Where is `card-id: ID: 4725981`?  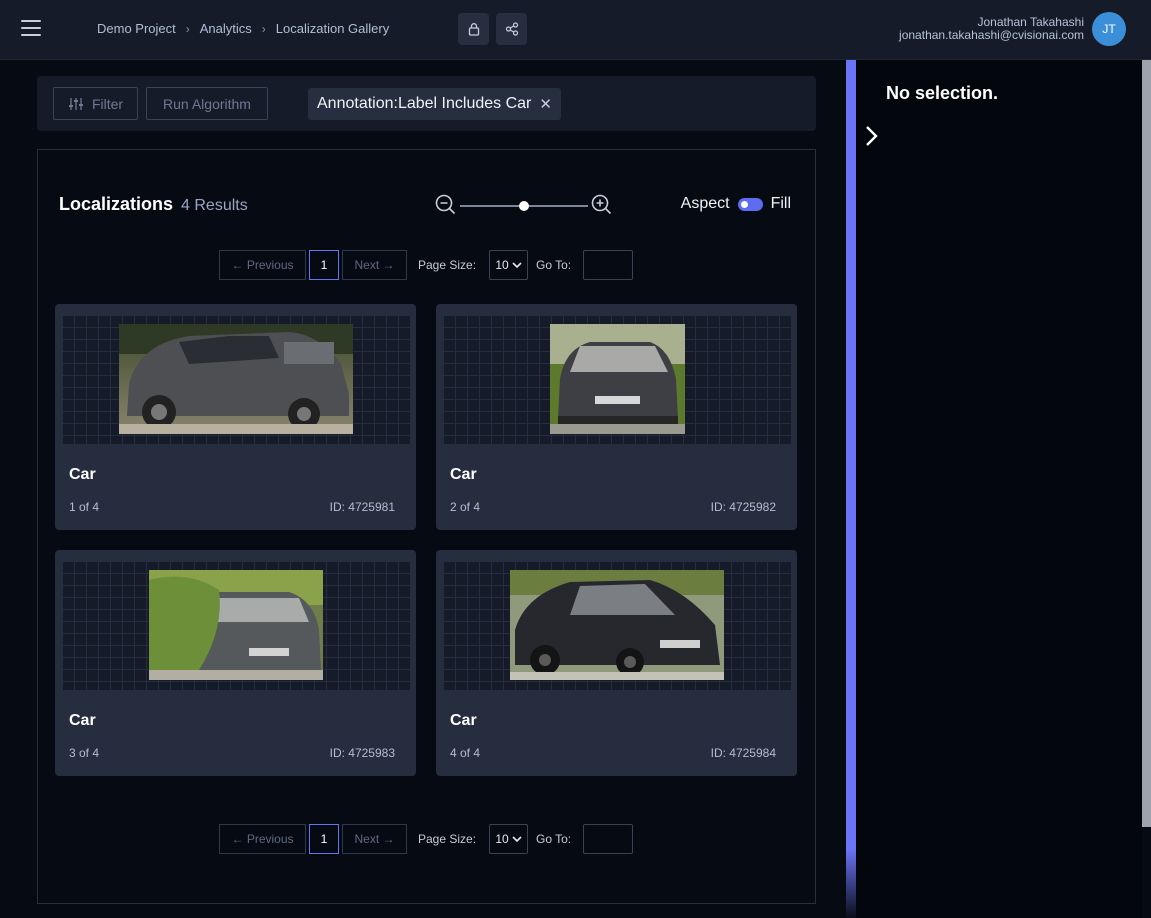 card-id: ID: 4725981 is located at coordinates (362, 507).